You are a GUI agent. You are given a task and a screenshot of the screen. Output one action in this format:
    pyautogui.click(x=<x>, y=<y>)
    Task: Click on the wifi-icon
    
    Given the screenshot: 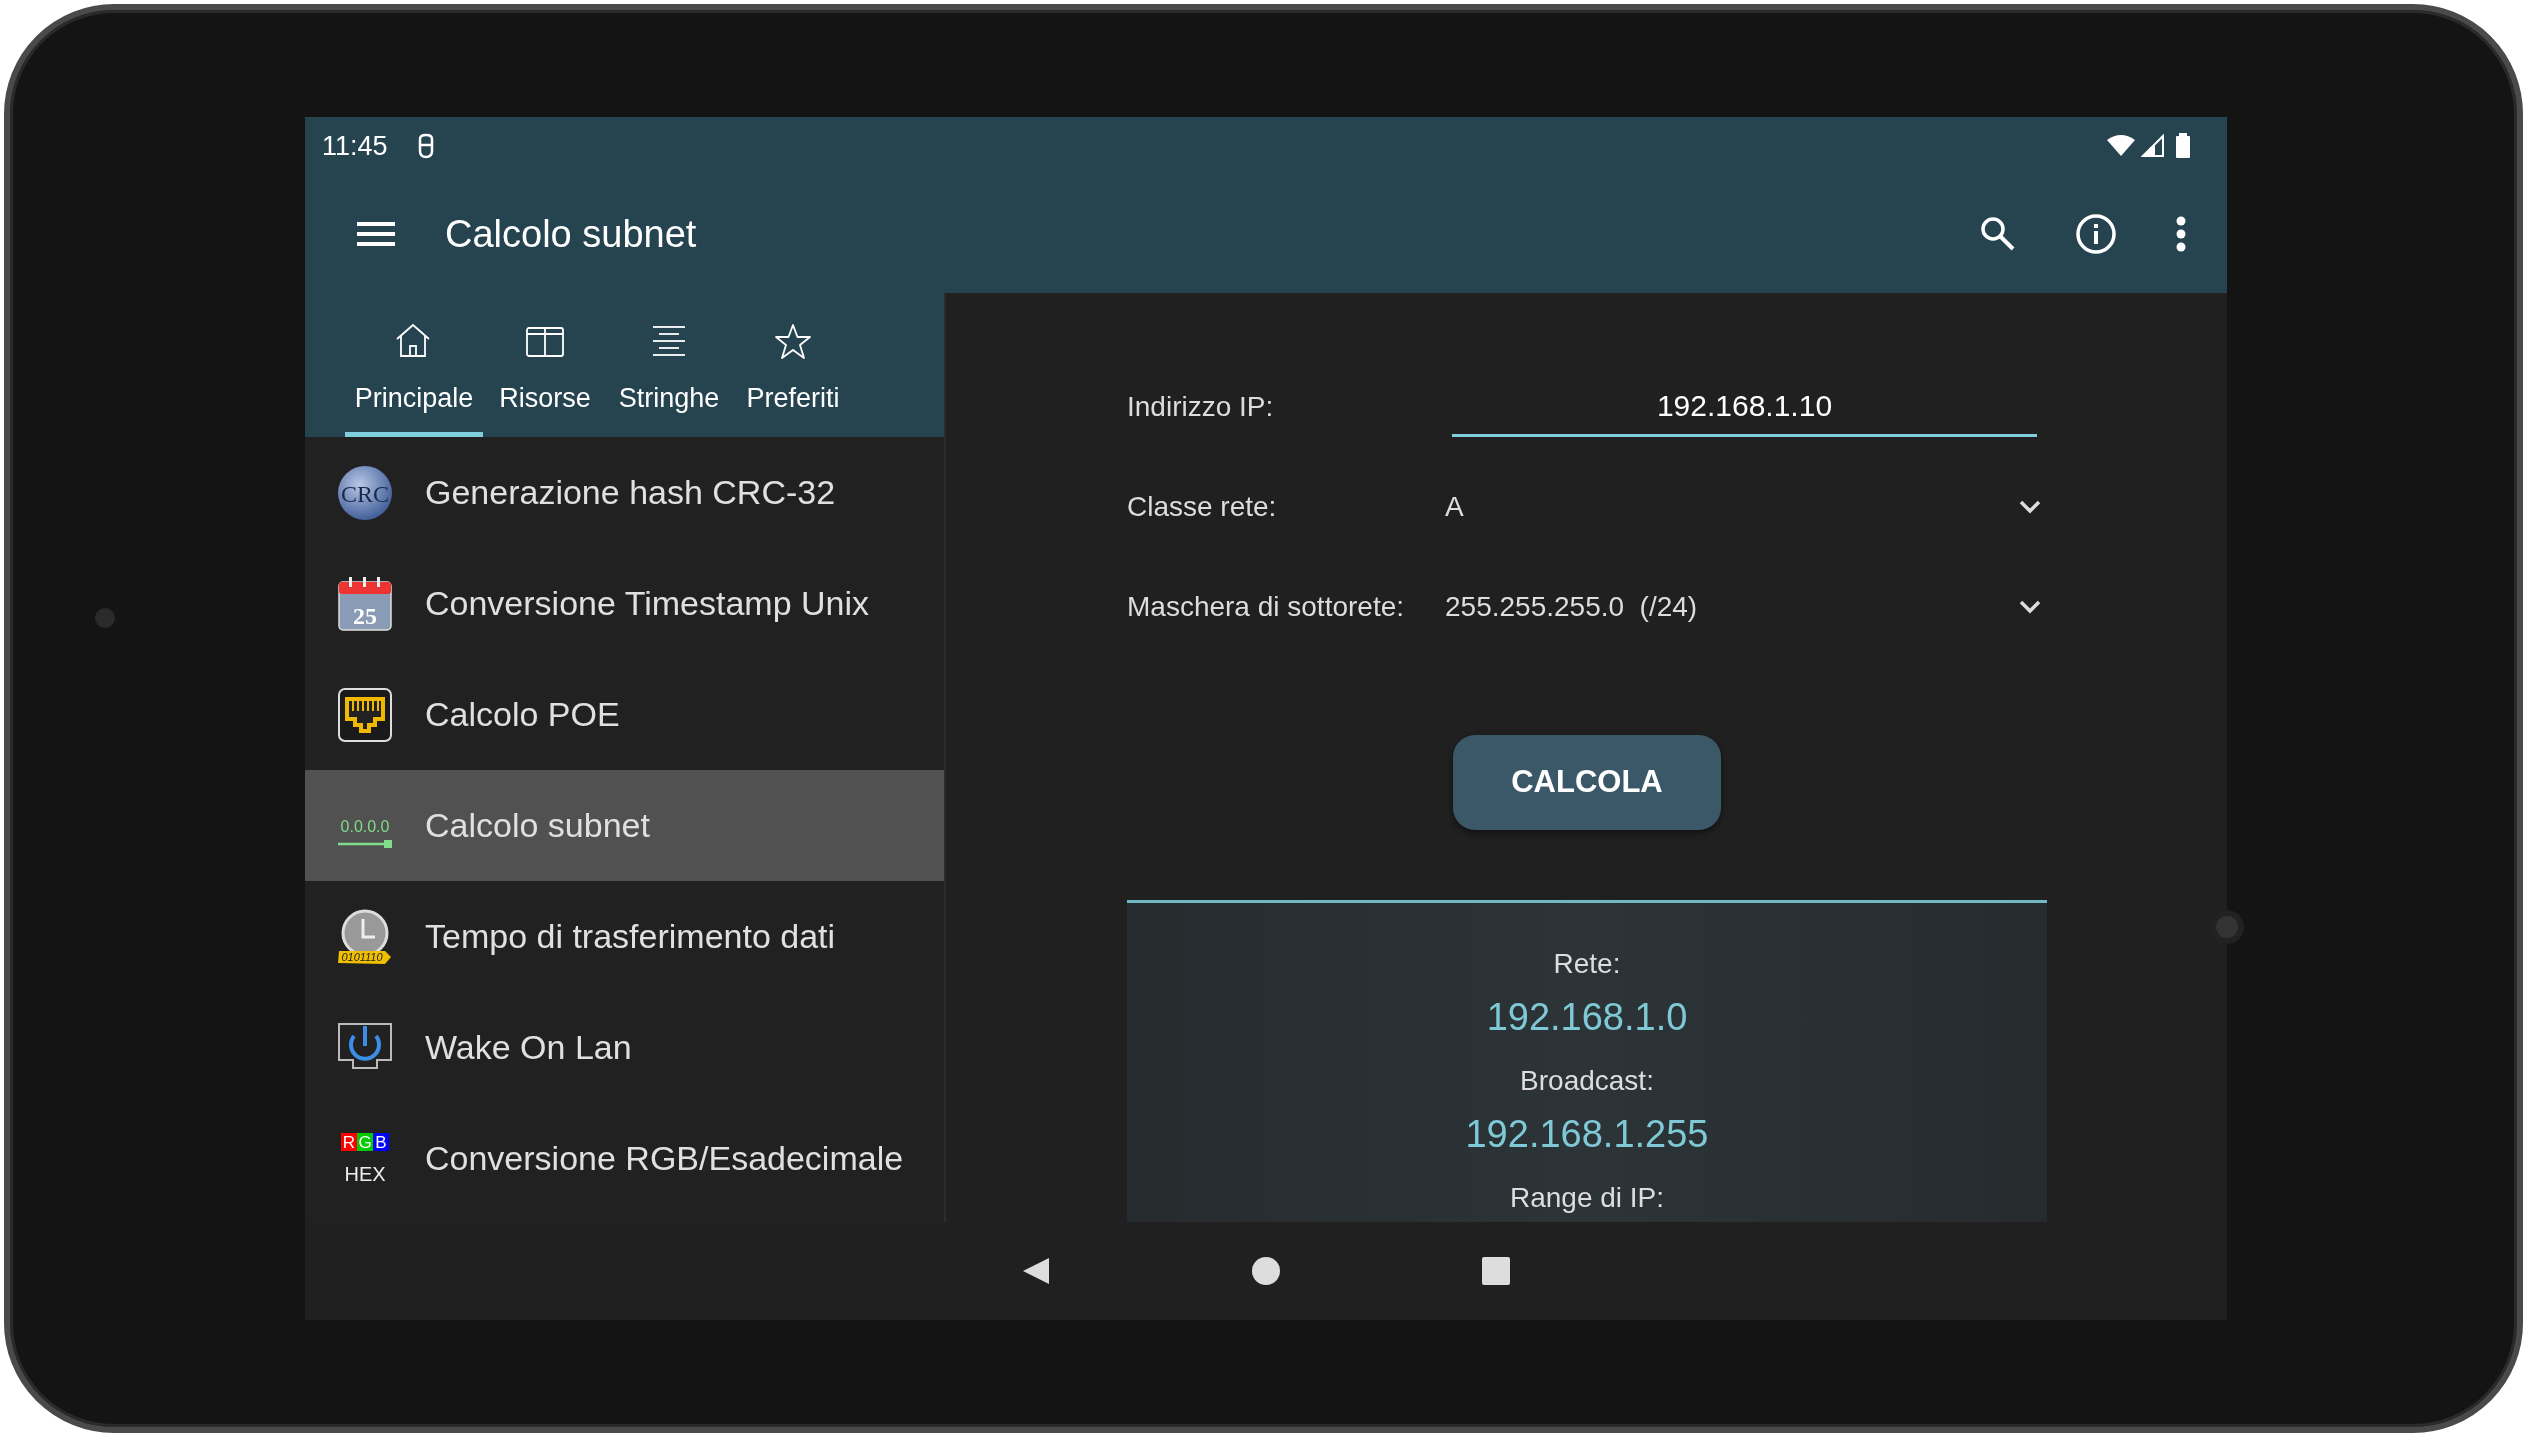 What is the action you would take?
    pyautogui.click(x=2121, y=146)
    